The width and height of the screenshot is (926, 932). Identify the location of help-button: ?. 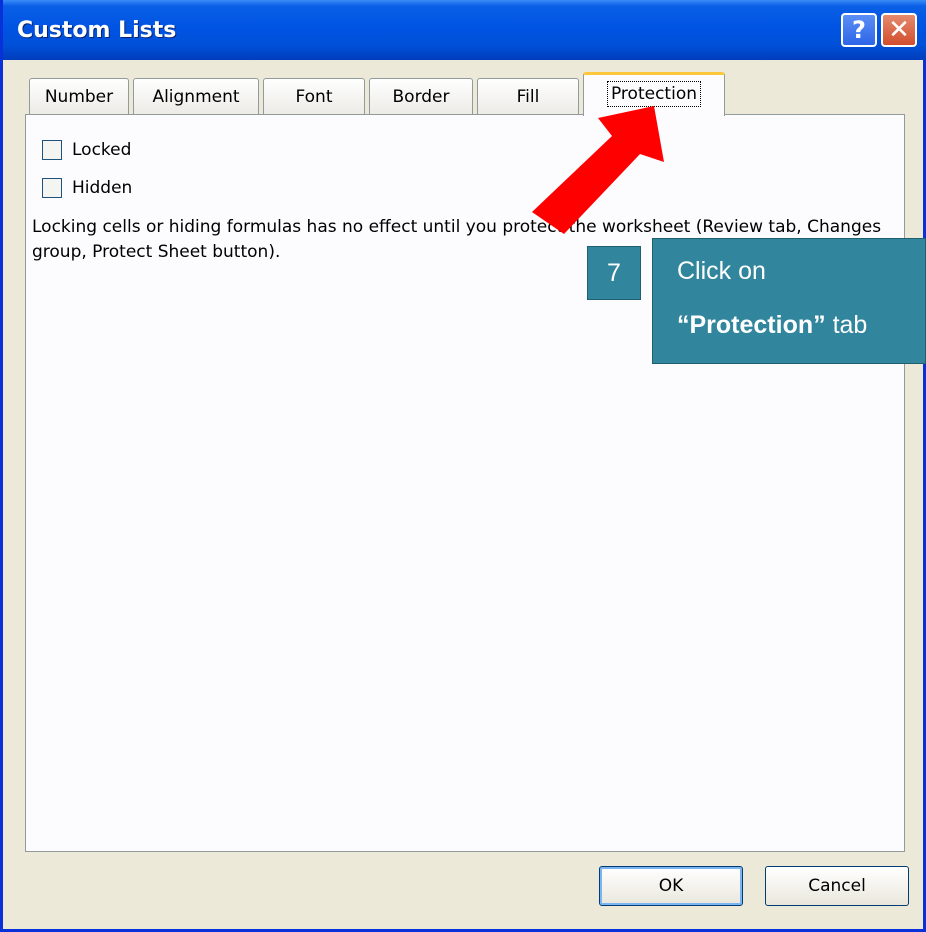
(859, 30).